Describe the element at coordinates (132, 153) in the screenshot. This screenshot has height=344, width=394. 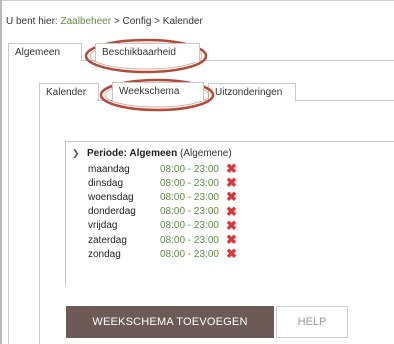
I see `period-title: Periode: Algemeen` at that location.